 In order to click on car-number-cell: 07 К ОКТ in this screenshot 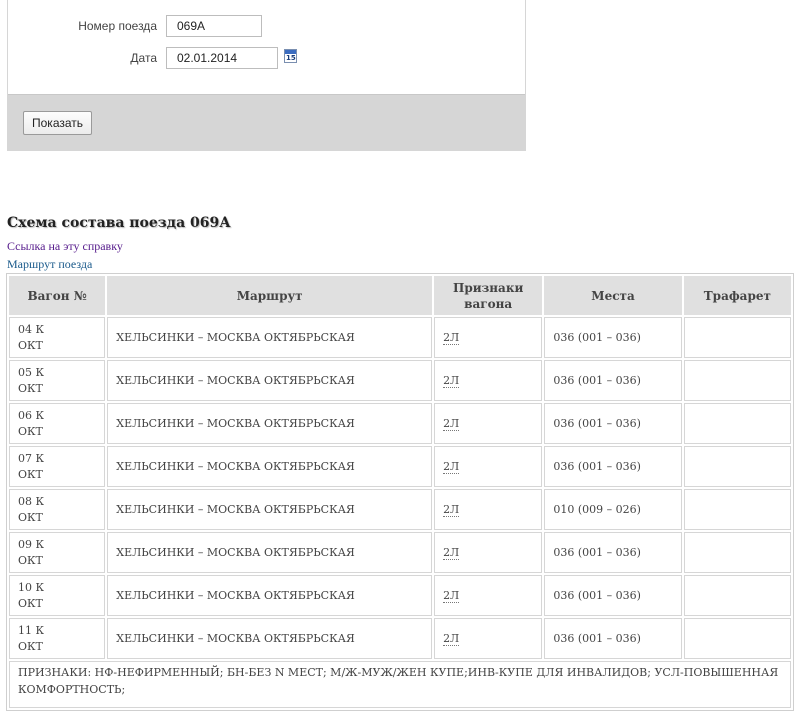, I will do `click(57, 466)`.